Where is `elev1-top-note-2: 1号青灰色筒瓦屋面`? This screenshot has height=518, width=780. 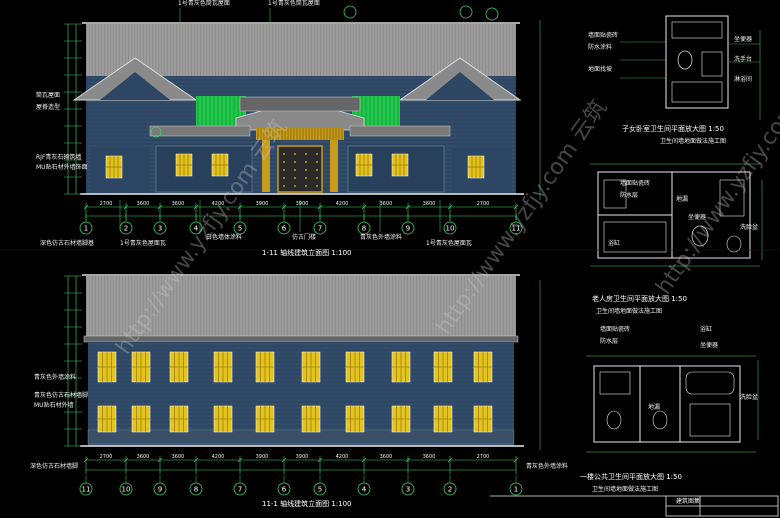
elev1-top-note-2: 1号青灰色筒瓦屋面 is located at coordinates (294, 3).